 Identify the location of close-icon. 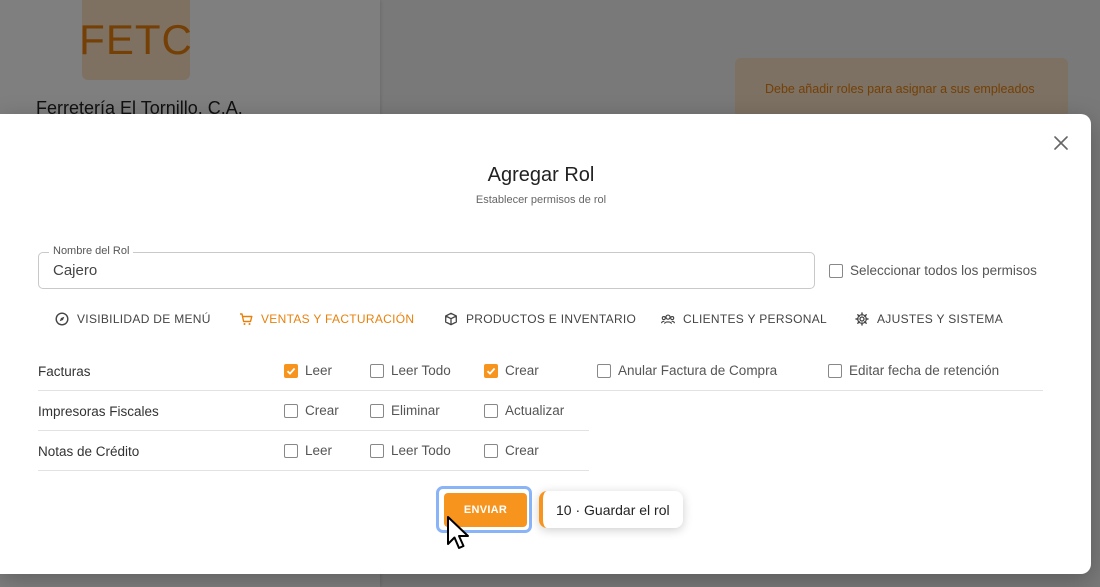
(1061, 143).